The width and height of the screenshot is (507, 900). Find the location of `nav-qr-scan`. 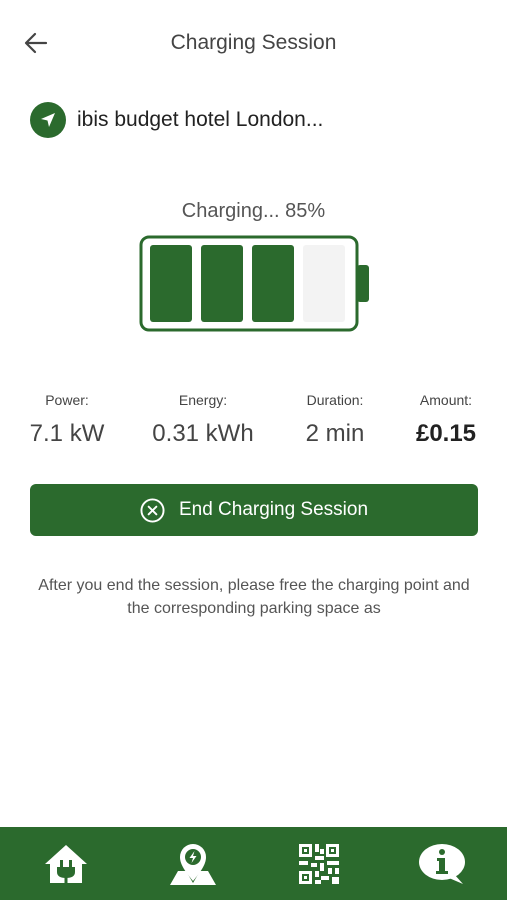

nav-qr-scan is located at coordinates (319, 864).